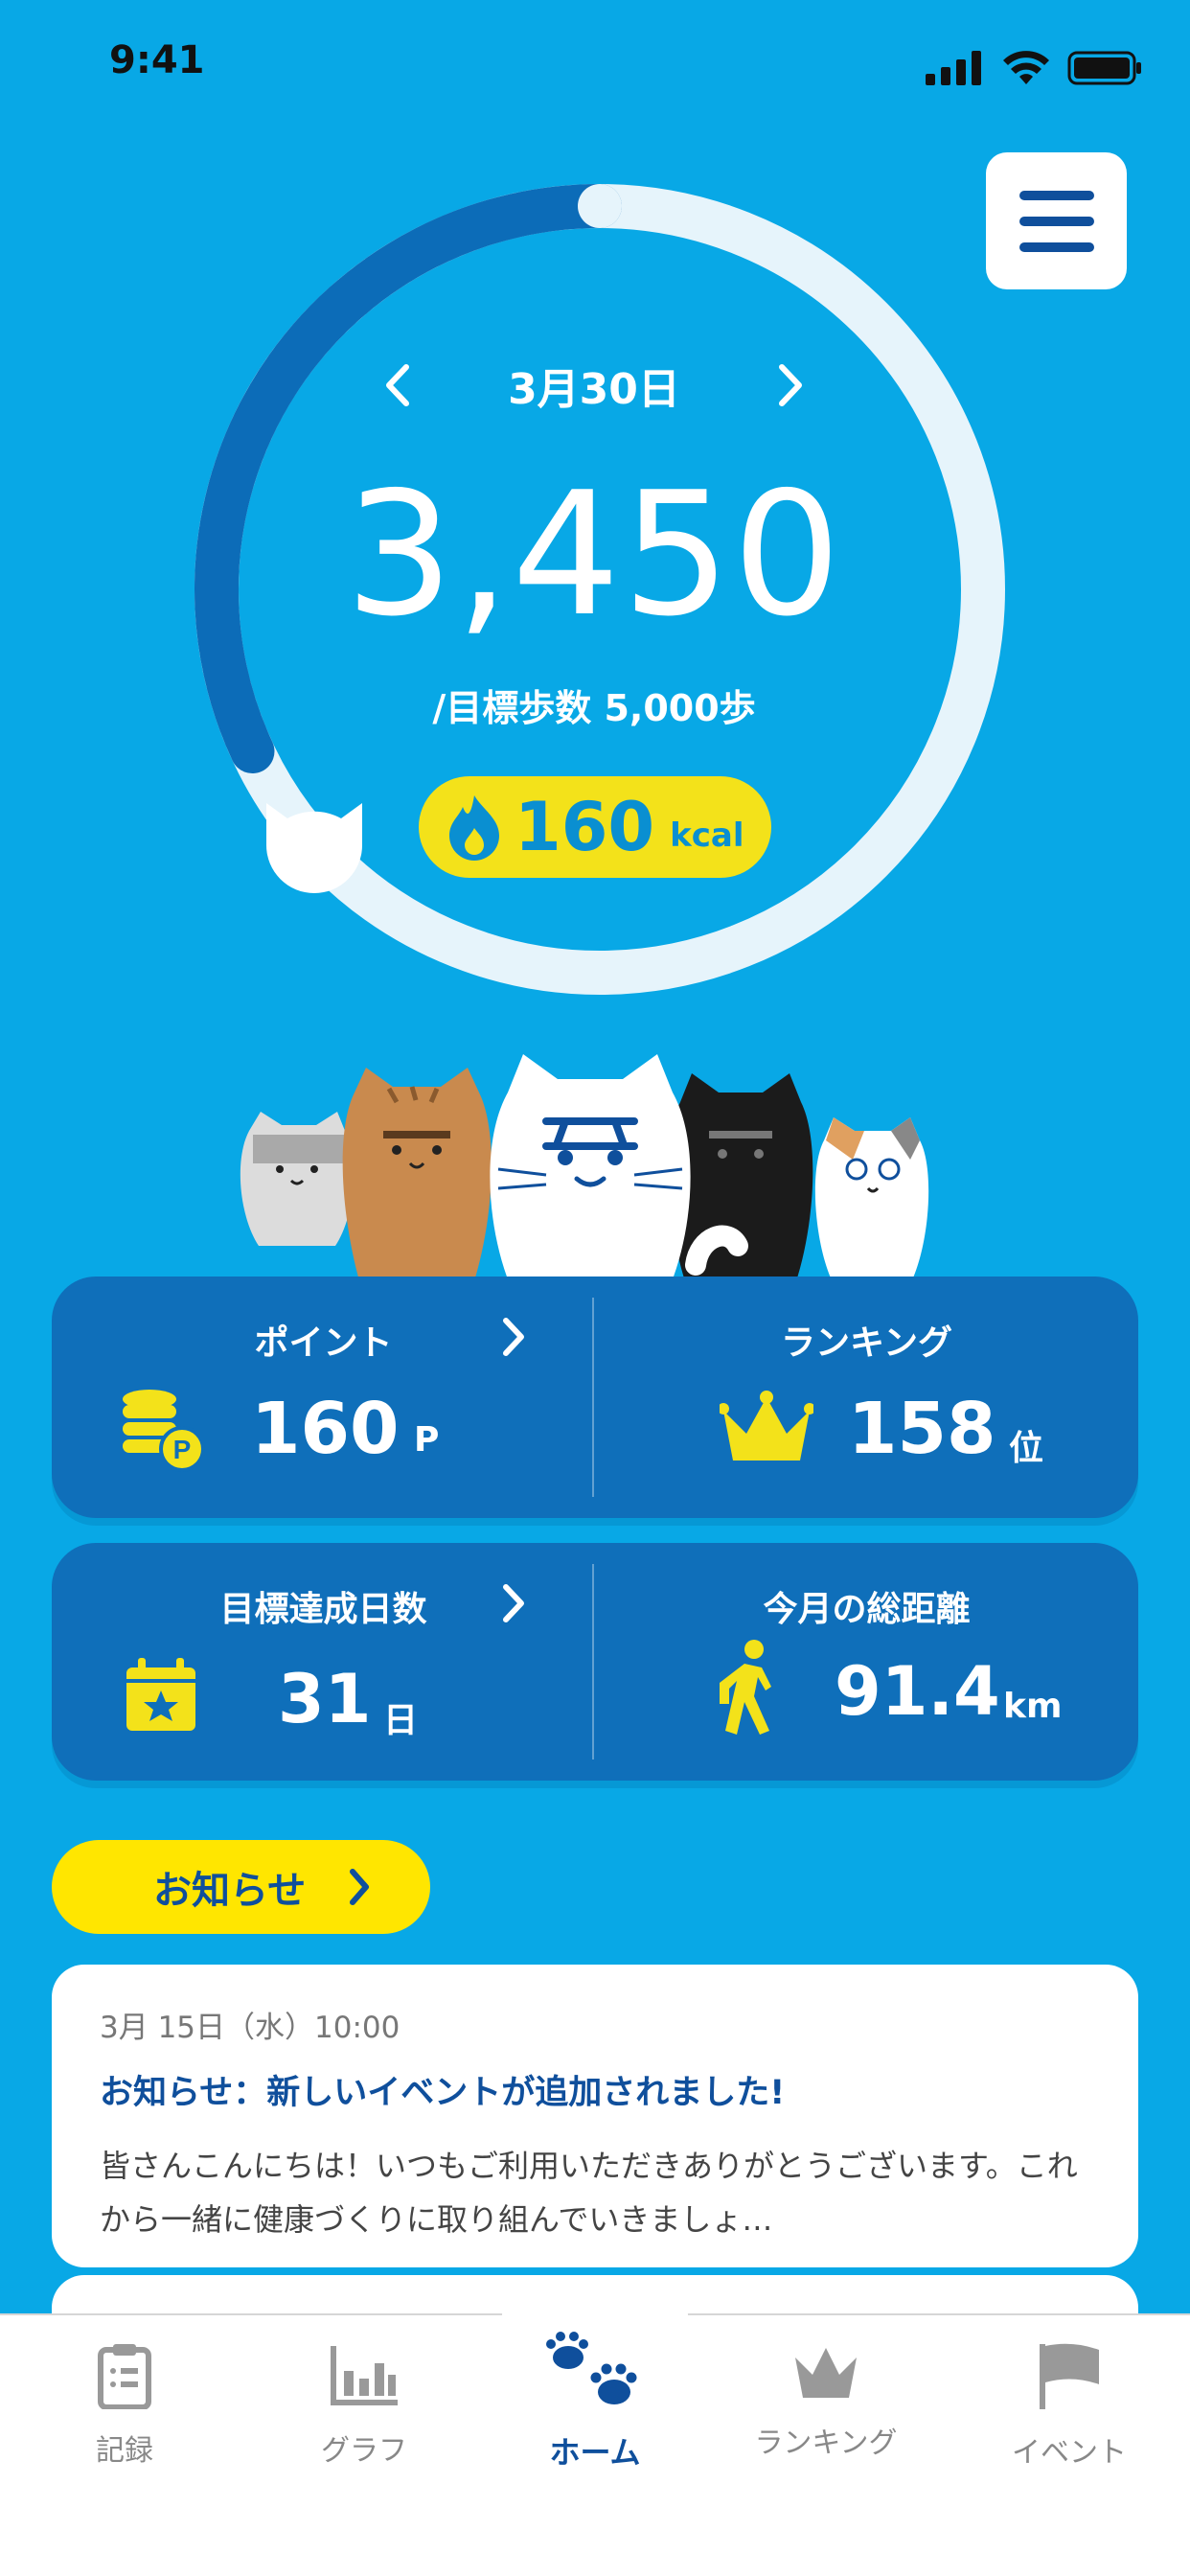 Image resolution: width=1190 pixels, height=2576 pixels. I want to click on menu-button, so click(1057, 220).